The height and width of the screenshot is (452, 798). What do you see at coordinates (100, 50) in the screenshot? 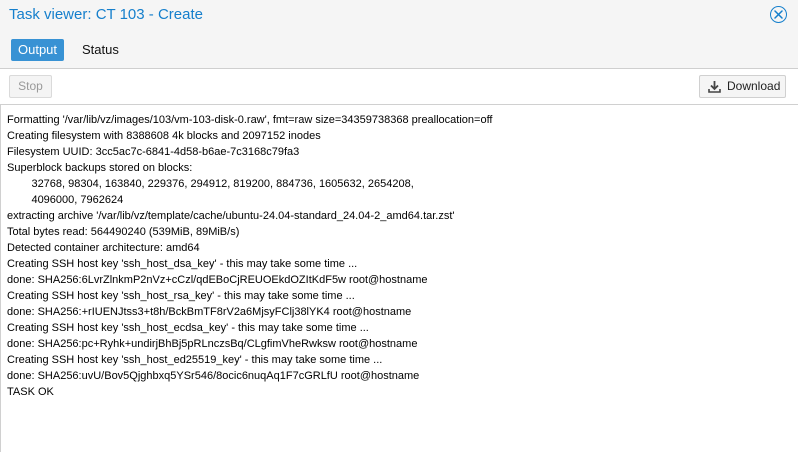
I see `tab-status: Status` at bounding box center [100, 50].